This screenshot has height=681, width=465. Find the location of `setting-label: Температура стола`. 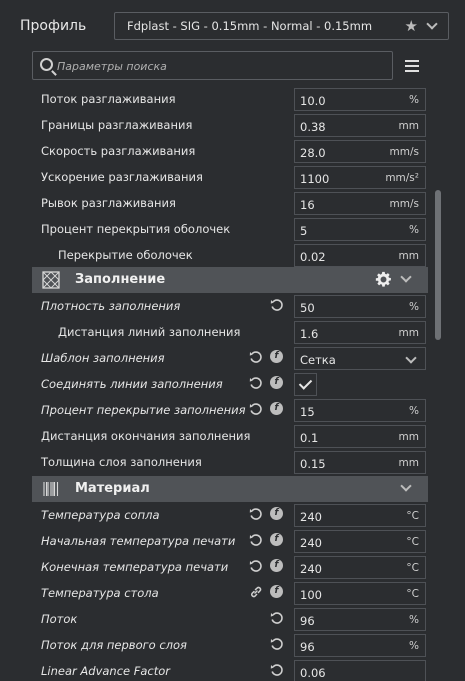

setting-label: Температура стола is located at coordinates (100, 593).